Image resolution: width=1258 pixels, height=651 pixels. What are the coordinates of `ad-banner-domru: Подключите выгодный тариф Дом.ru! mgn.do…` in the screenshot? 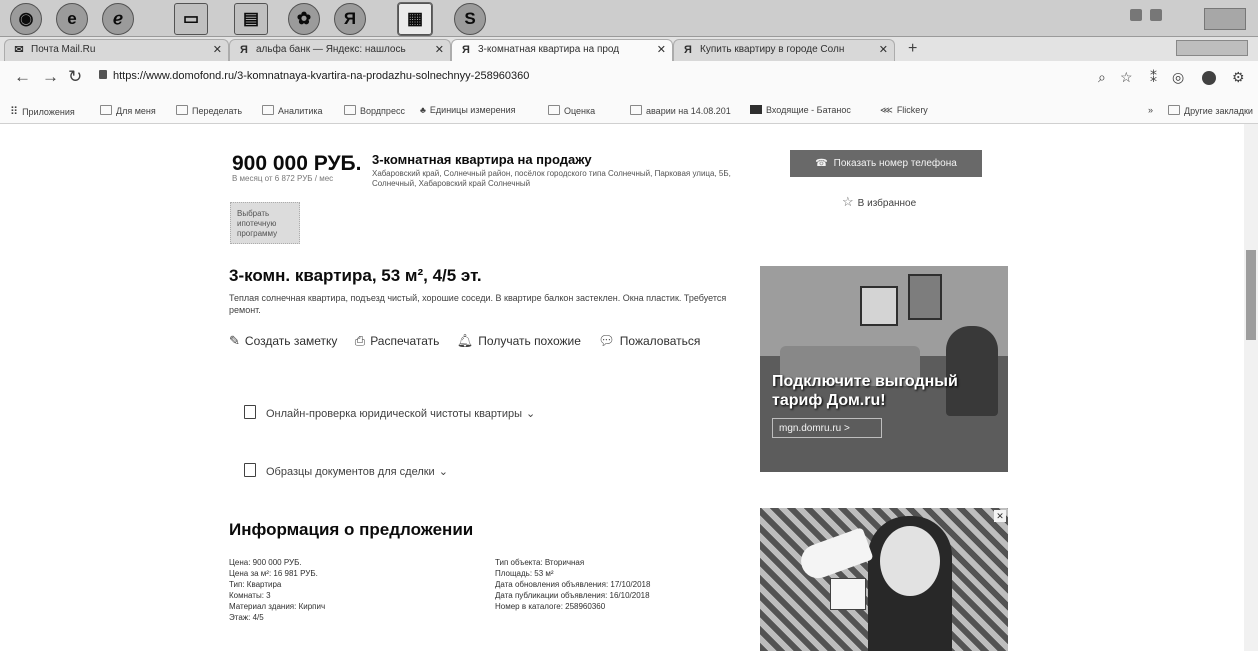 It's located at (884, 369).